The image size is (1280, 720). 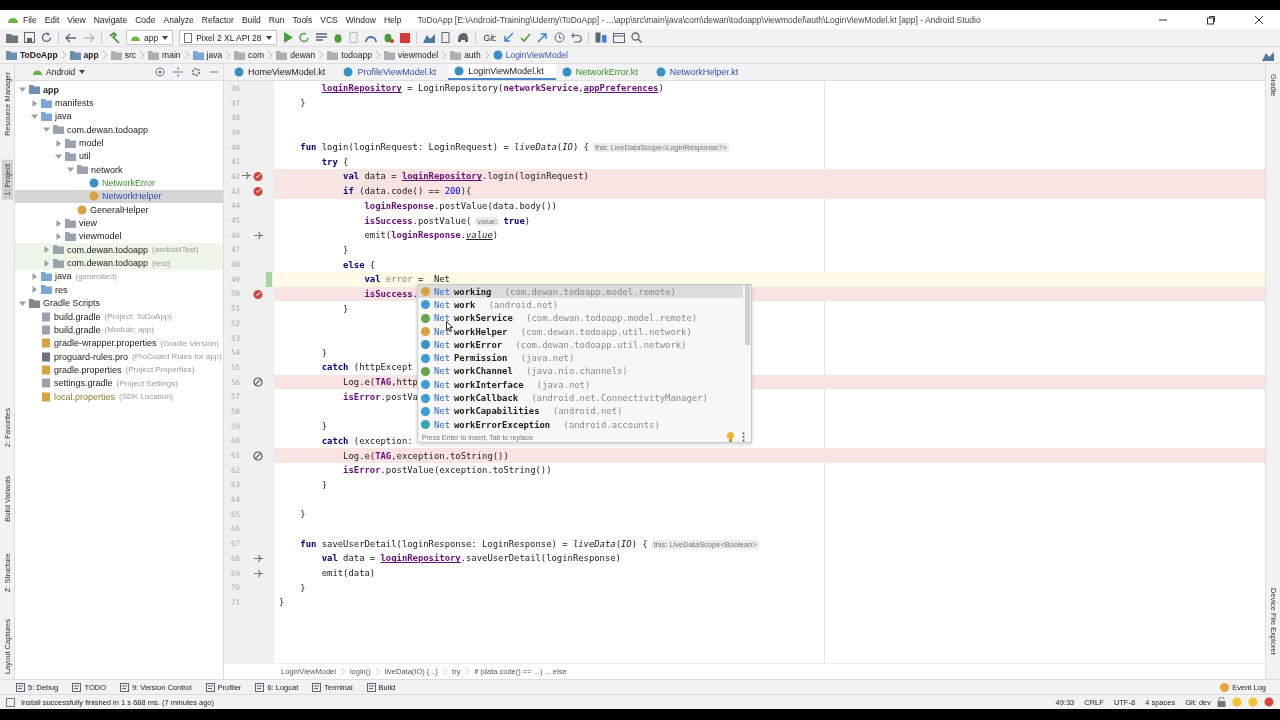 What do you see at coordinates (580, 292) in the screenshot?
I see `completion-item: Net working (com.dewan.todoapp.model.remote)` at bounding box center [580, 292].